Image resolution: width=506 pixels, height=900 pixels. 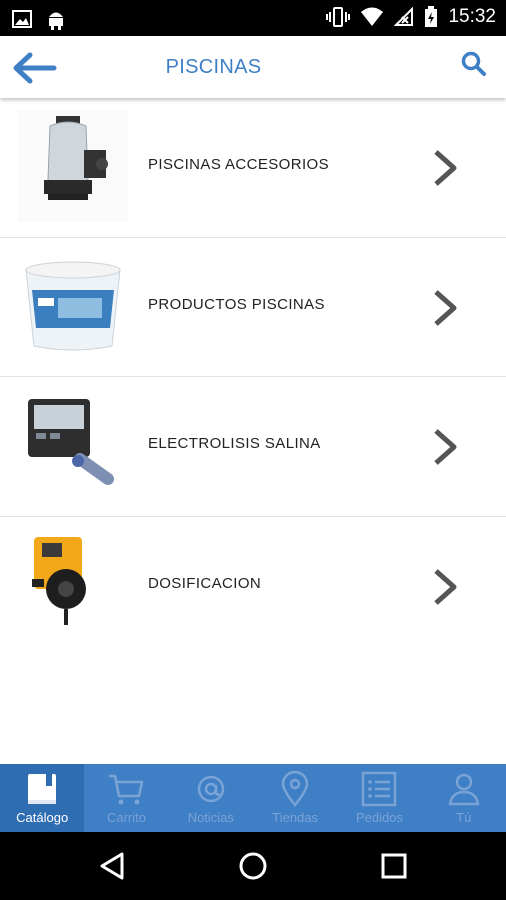 I want to click on category-label: PRODUCTOS PISCINAS, so click(x=236, y=304).